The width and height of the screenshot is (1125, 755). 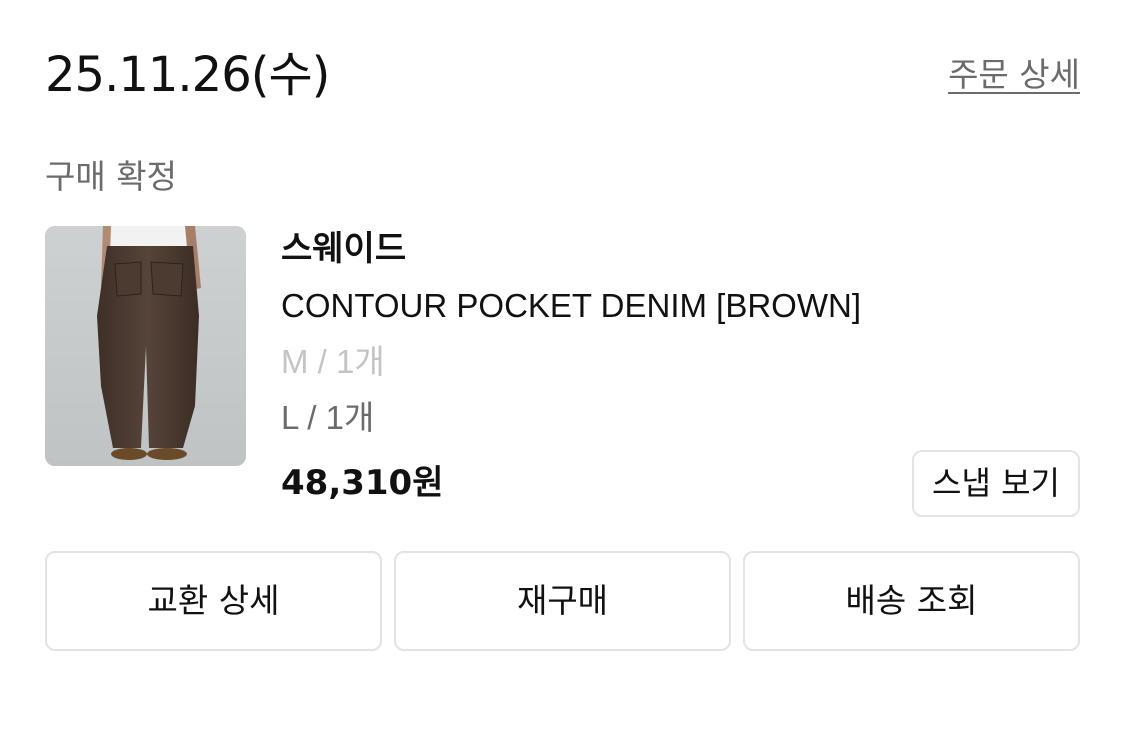 What do you see at coordinates (911, 601) in the screenshot?
I see `delivery-tracking-button: 배송 조회` at bounding box center [911, 601].